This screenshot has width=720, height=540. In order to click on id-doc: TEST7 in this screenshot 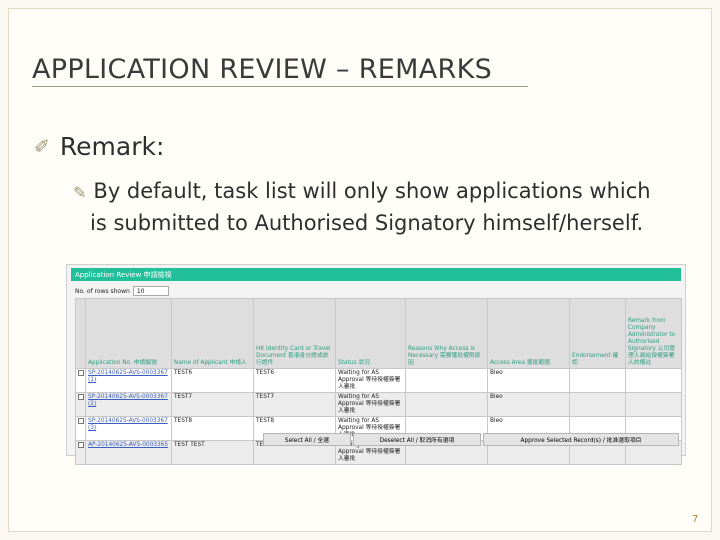, I will do `click(294, 404)`.